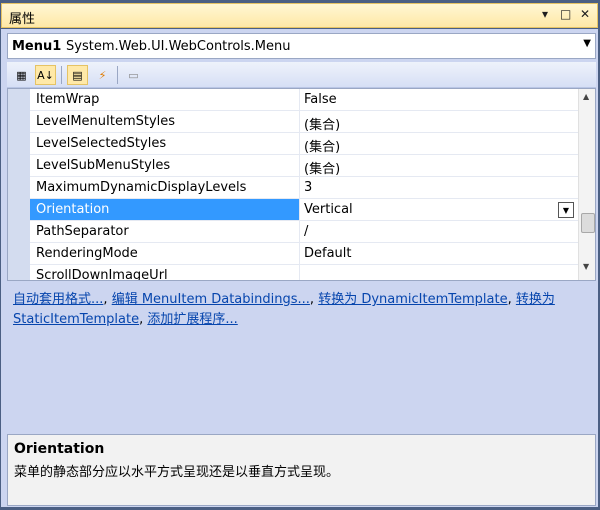 The image size is (600, 510). I want to click on property-row: PathSeparator /, so click(304, 232).